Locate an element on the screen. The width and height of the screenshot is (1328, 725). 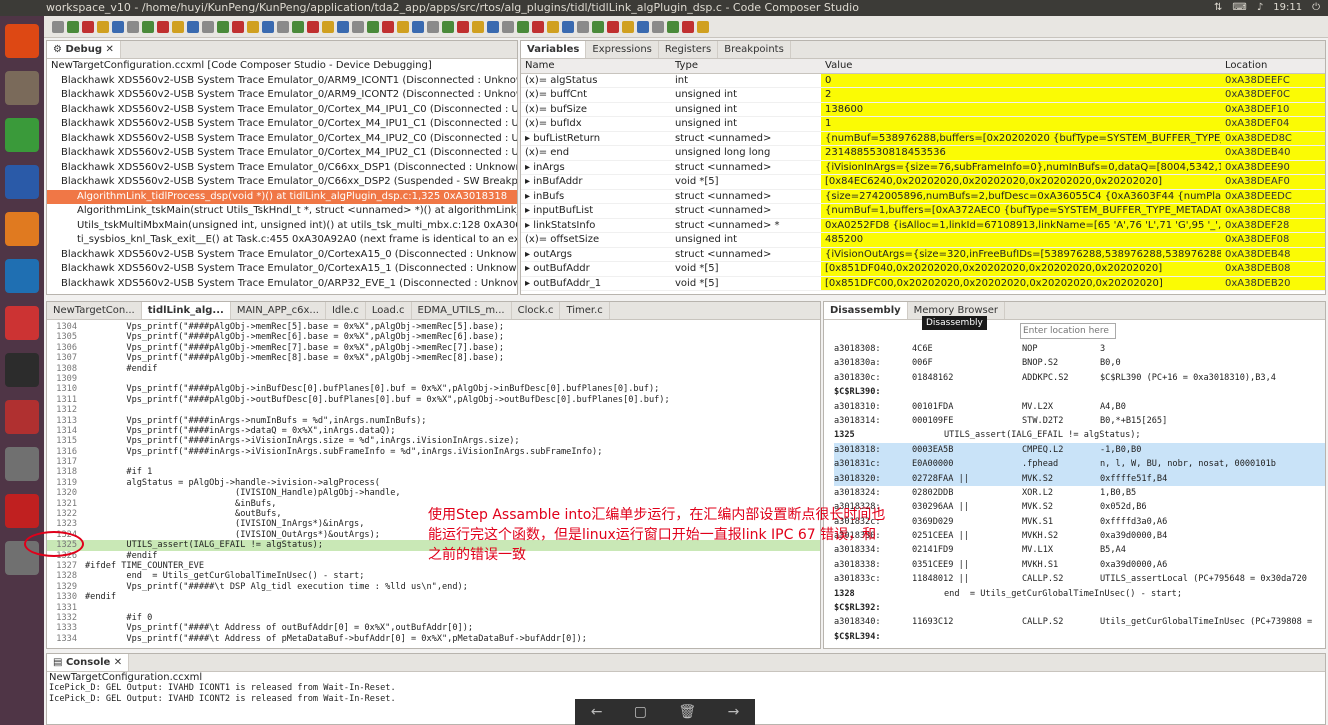
settings-icon is located at coordinates (22, 323).